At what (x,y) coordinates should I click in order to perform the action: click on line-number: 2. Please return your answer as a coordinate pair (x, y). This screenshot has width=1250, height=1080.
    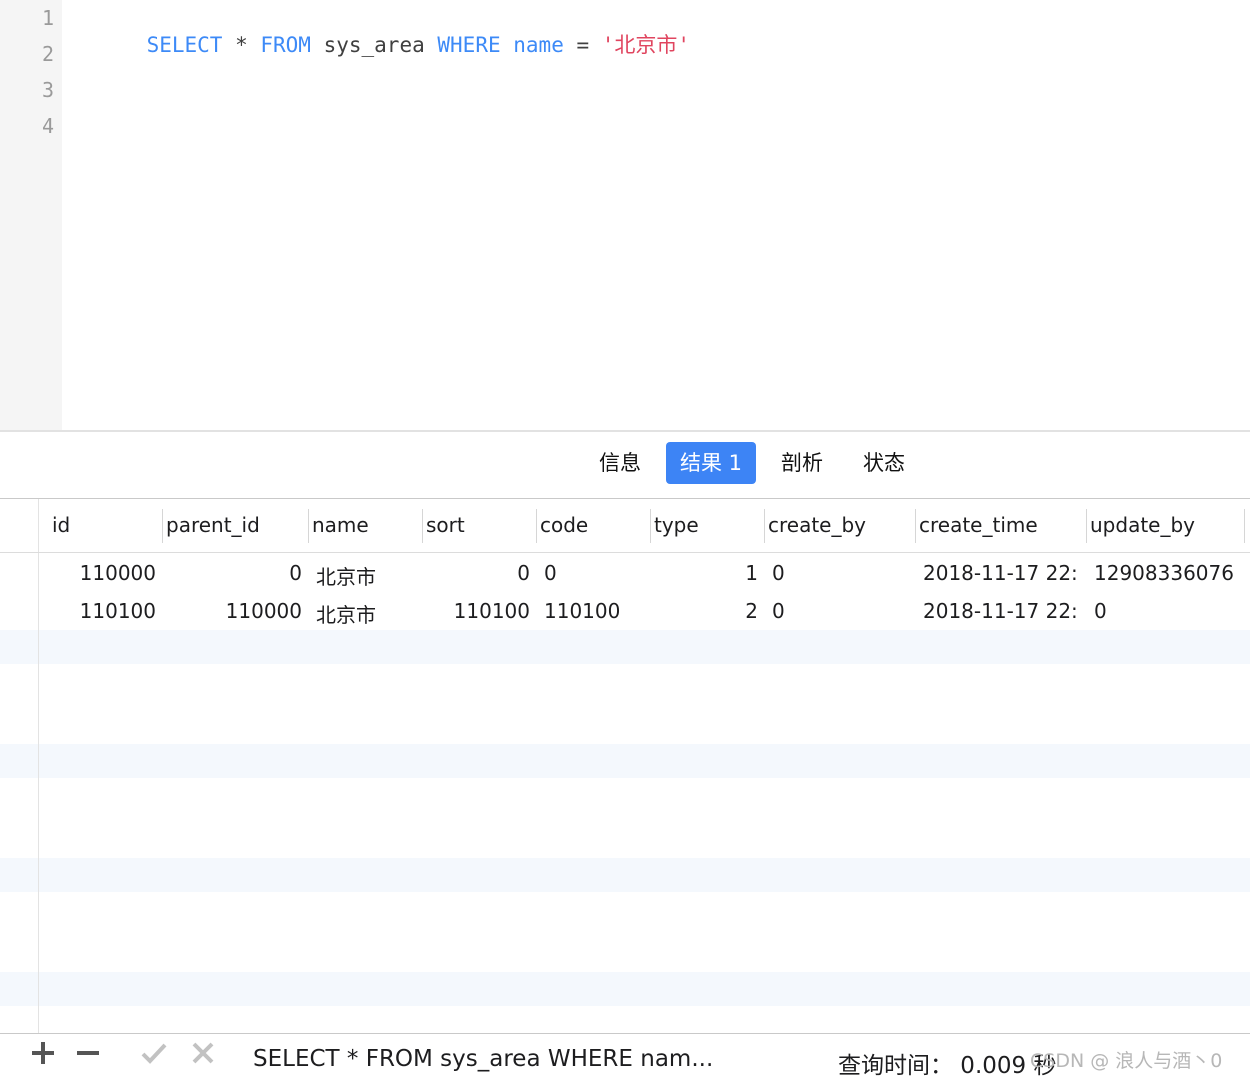
    Looking at the image, I should click on (47, 54).